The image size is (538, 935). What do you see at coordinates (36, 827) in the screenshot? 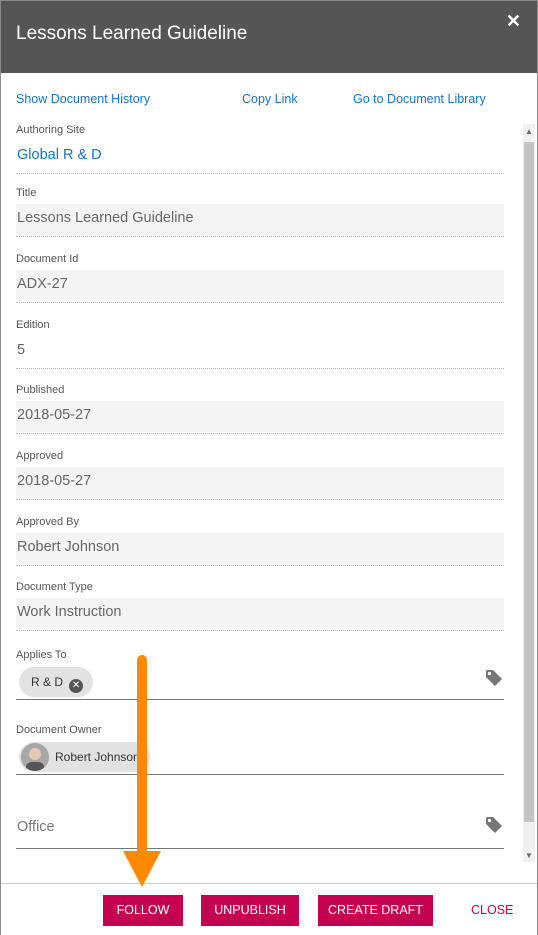
I see `office-placeholder: Office` at bounding box center [36, 827].